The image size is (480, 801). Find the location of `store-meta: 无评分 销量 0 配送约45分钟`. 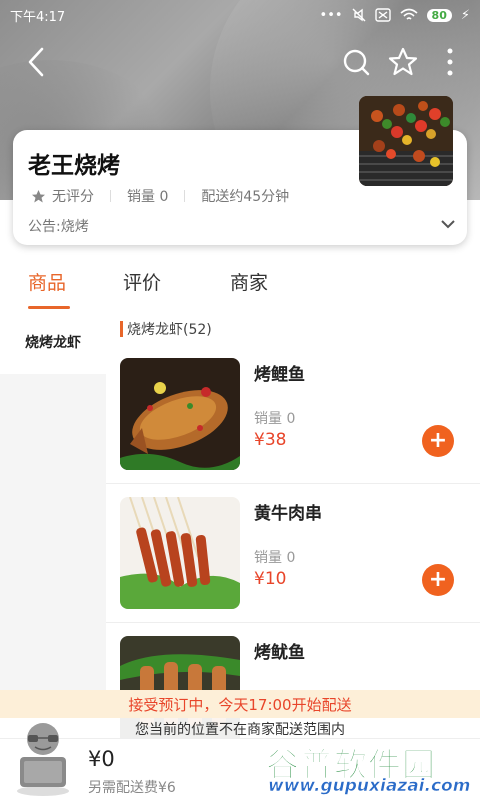

store-meta: 无评分 销量 0 配送约45分钟 is located at coordinates (160, 196).